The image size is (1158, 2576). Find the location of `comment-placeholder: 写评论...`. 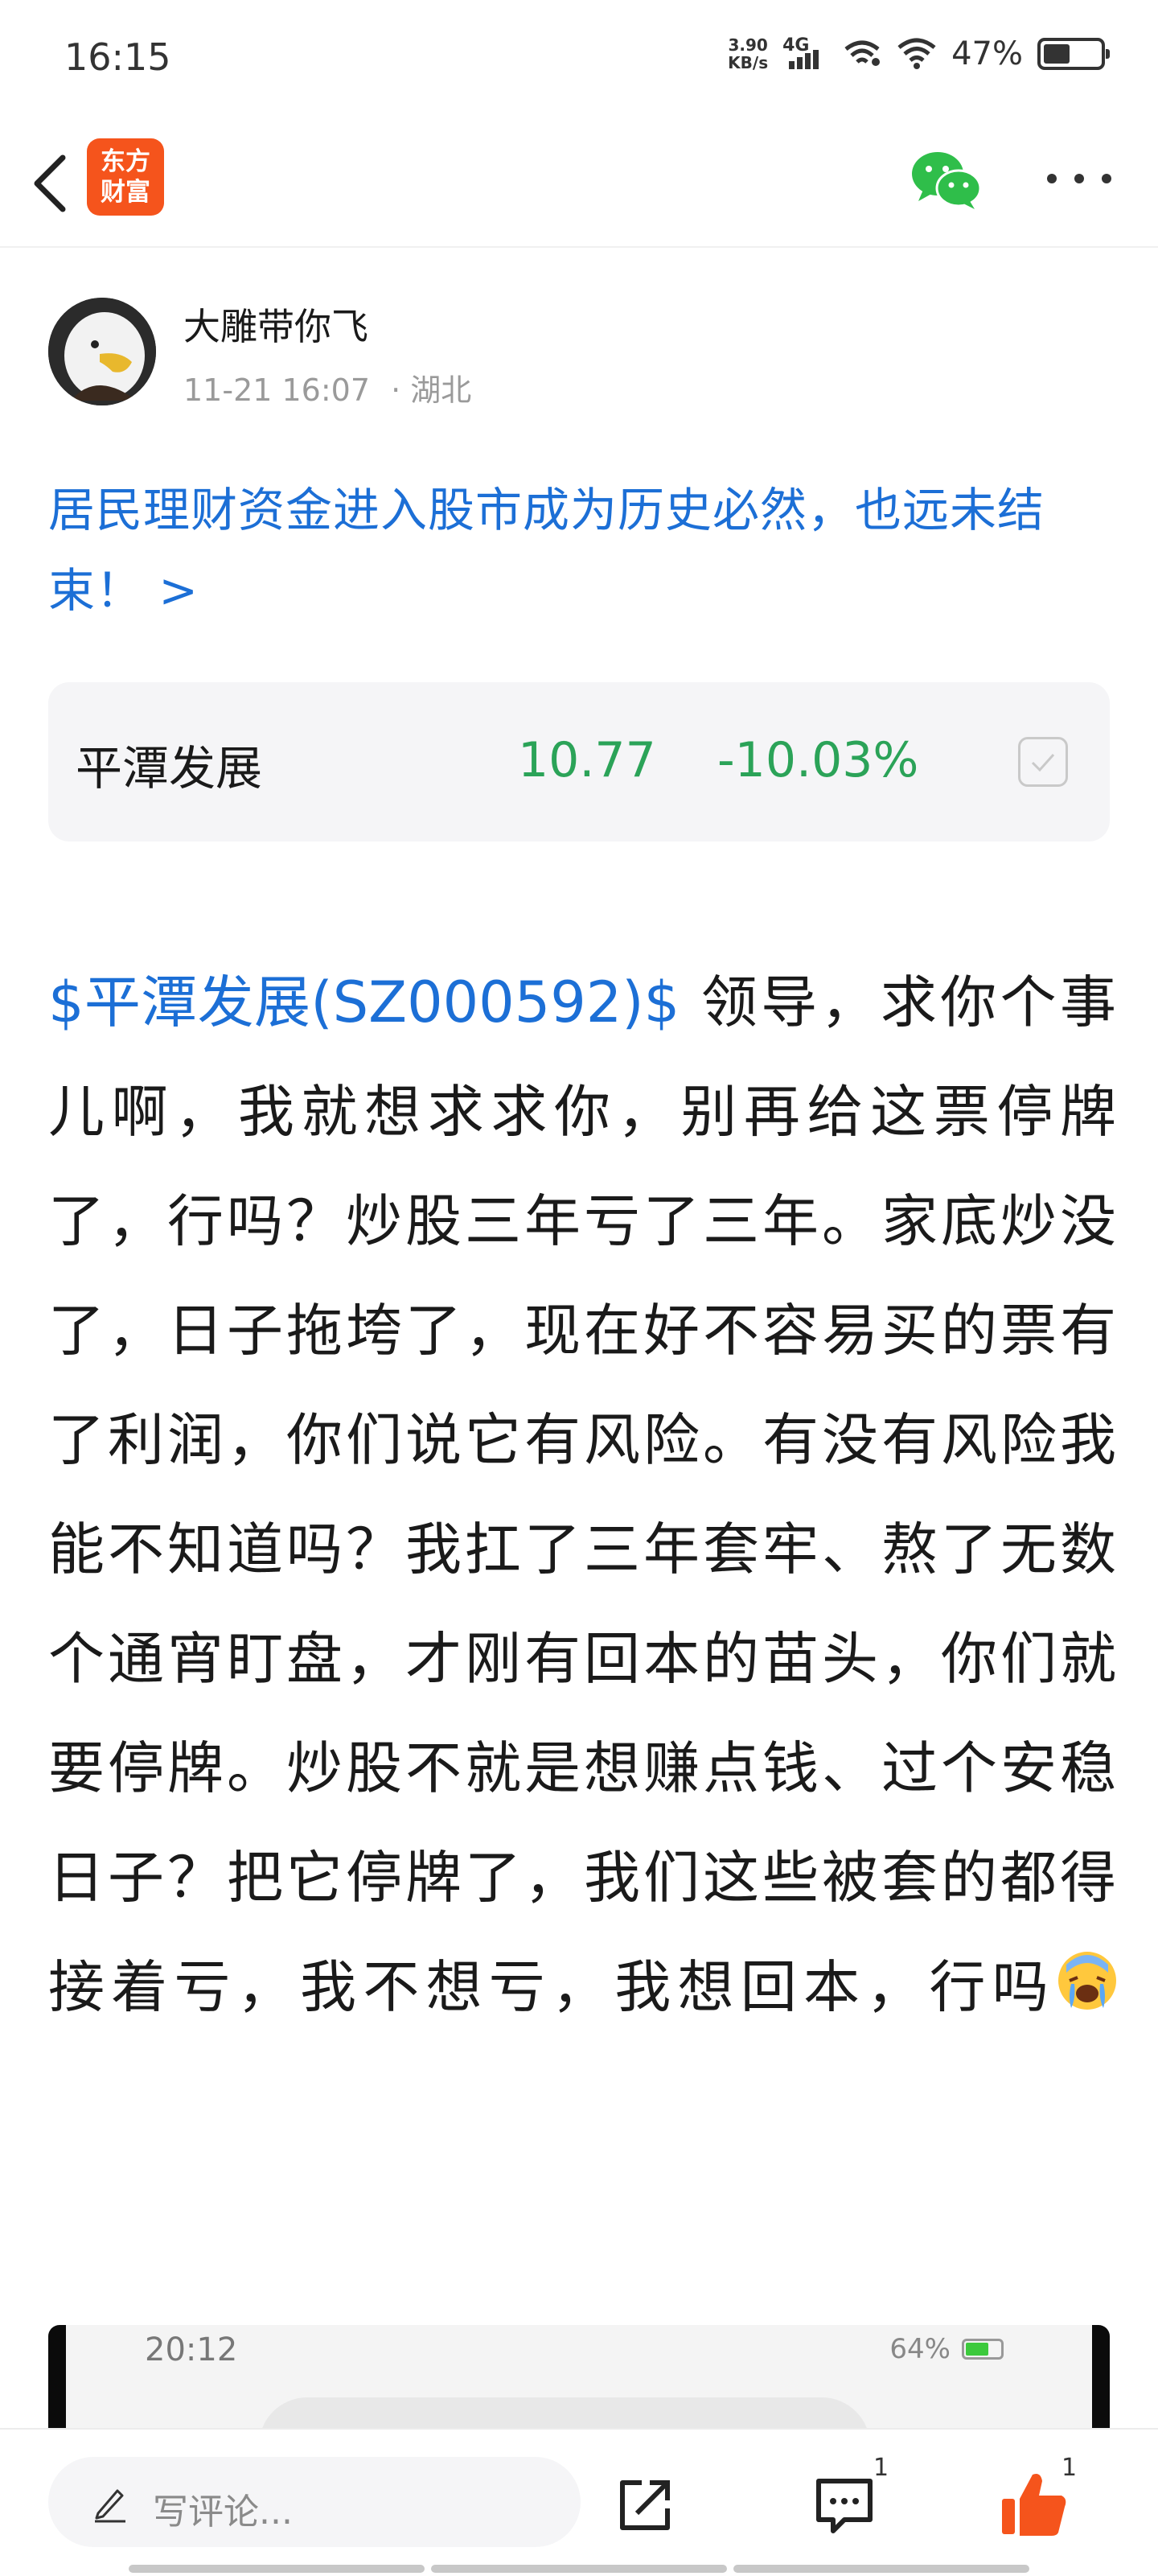

comment-placeholder: 写评论... is located at coordinates (223, 2512).